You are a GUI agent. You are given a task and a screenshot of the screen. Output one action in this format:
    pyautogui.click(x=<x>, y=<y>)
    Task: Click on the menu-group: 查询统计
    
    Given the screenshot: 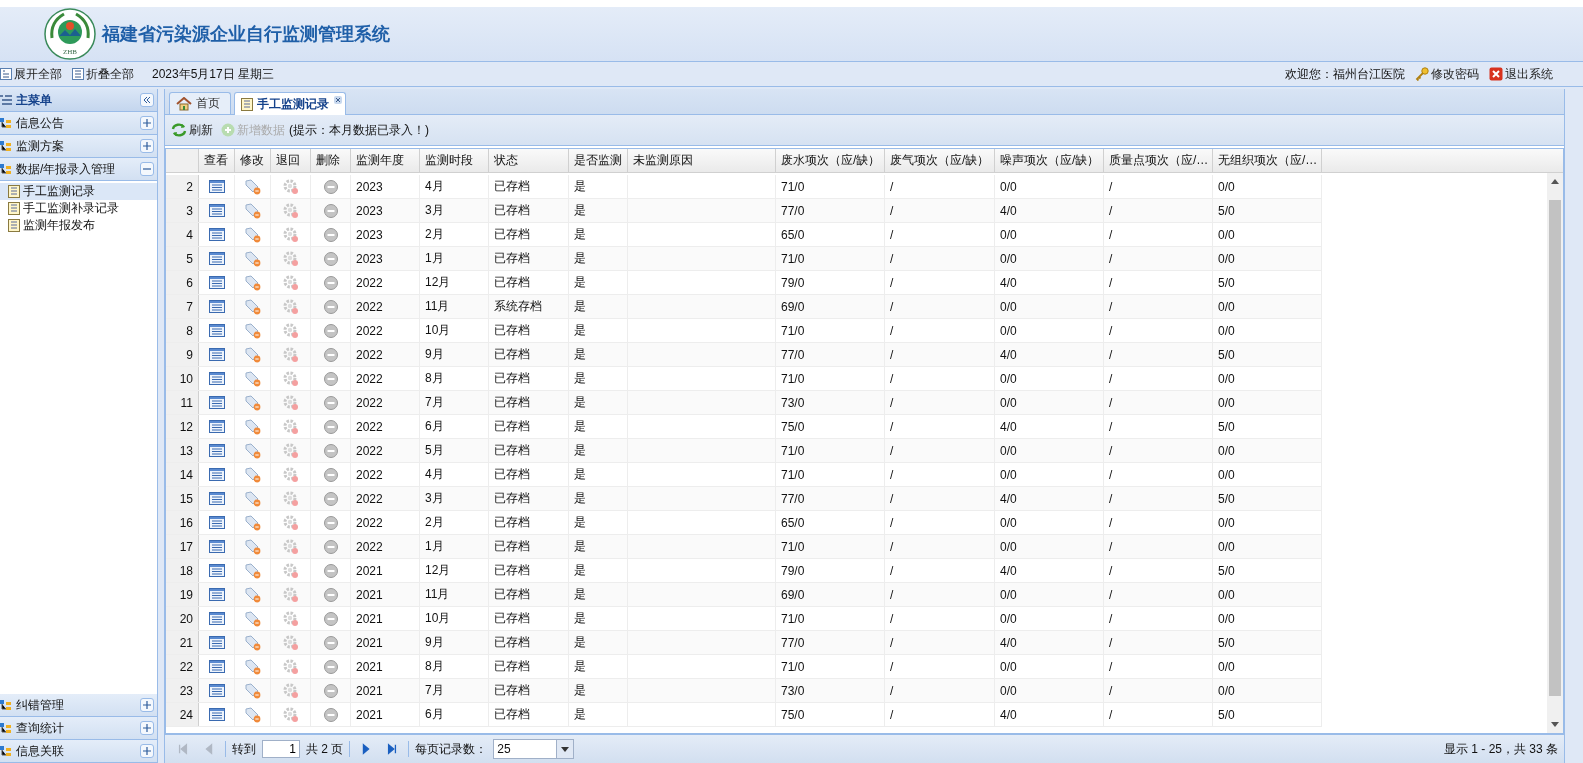 What is the action you would take?
    pyautogui.click(x=78, y=728)
    